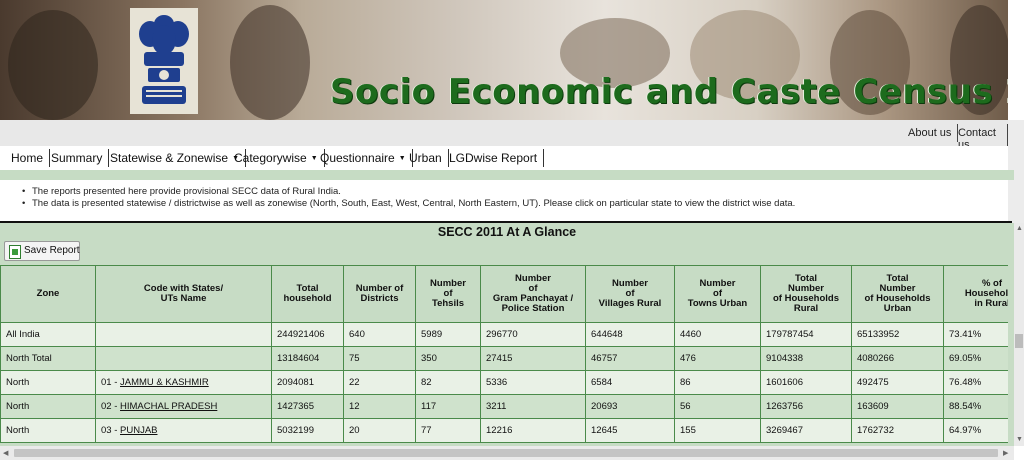 The height and width of the screenshot is (460, 1024). Describe the element at coordinates (276, 158) in the screenshot. I see `menu-categorywise: Categorywise ▼` at that location.